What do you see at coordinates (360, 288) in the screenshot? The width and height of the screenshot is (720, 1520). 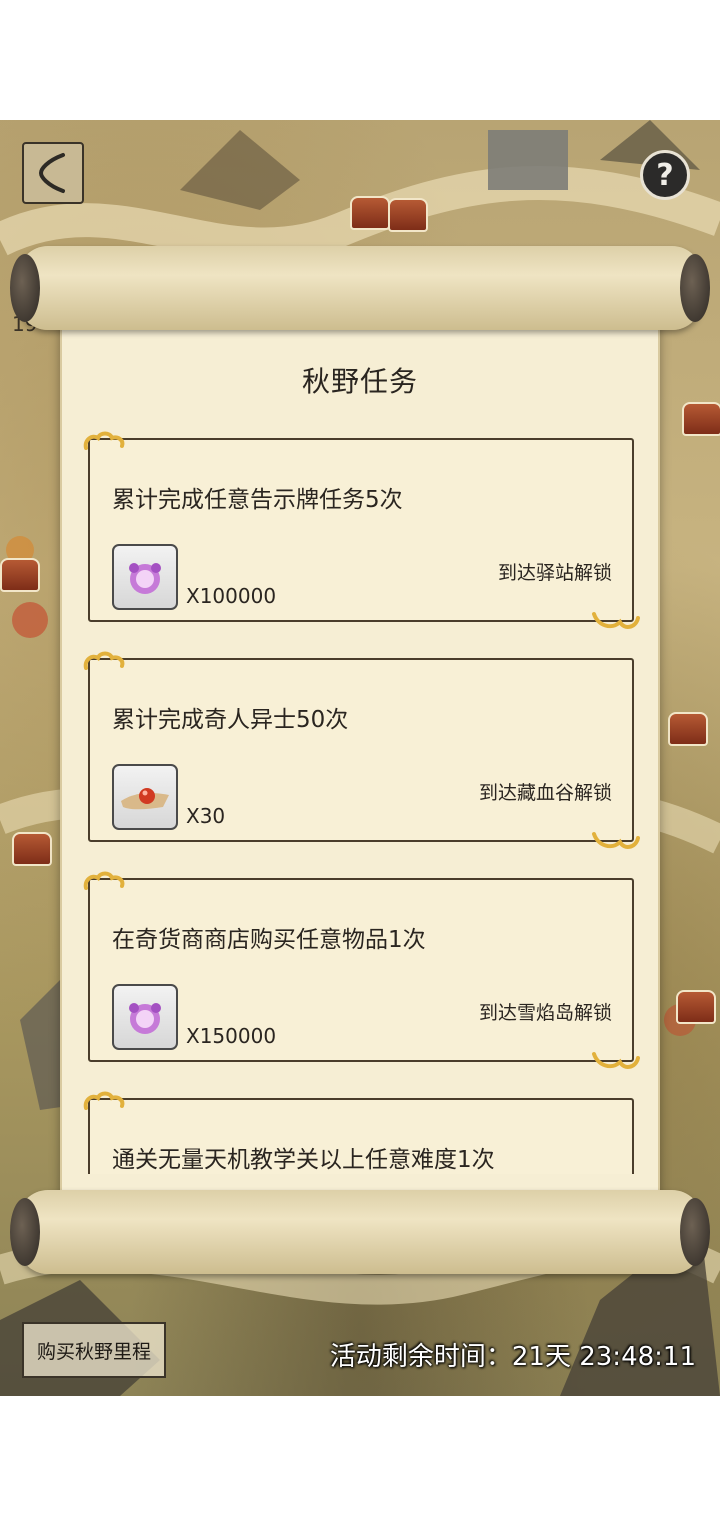 I see `scroll-rod-top` at bounding box center [360, 288].